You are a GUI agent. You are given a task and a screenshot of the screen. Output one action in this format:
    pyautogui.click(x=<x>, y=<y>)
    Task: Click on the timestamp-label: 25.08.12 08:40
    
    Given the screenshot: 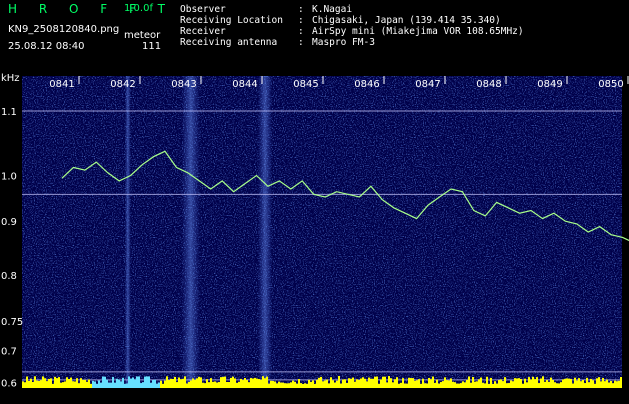 What is the action you would take?
    pyautogui.click(x=46, y=46)
    